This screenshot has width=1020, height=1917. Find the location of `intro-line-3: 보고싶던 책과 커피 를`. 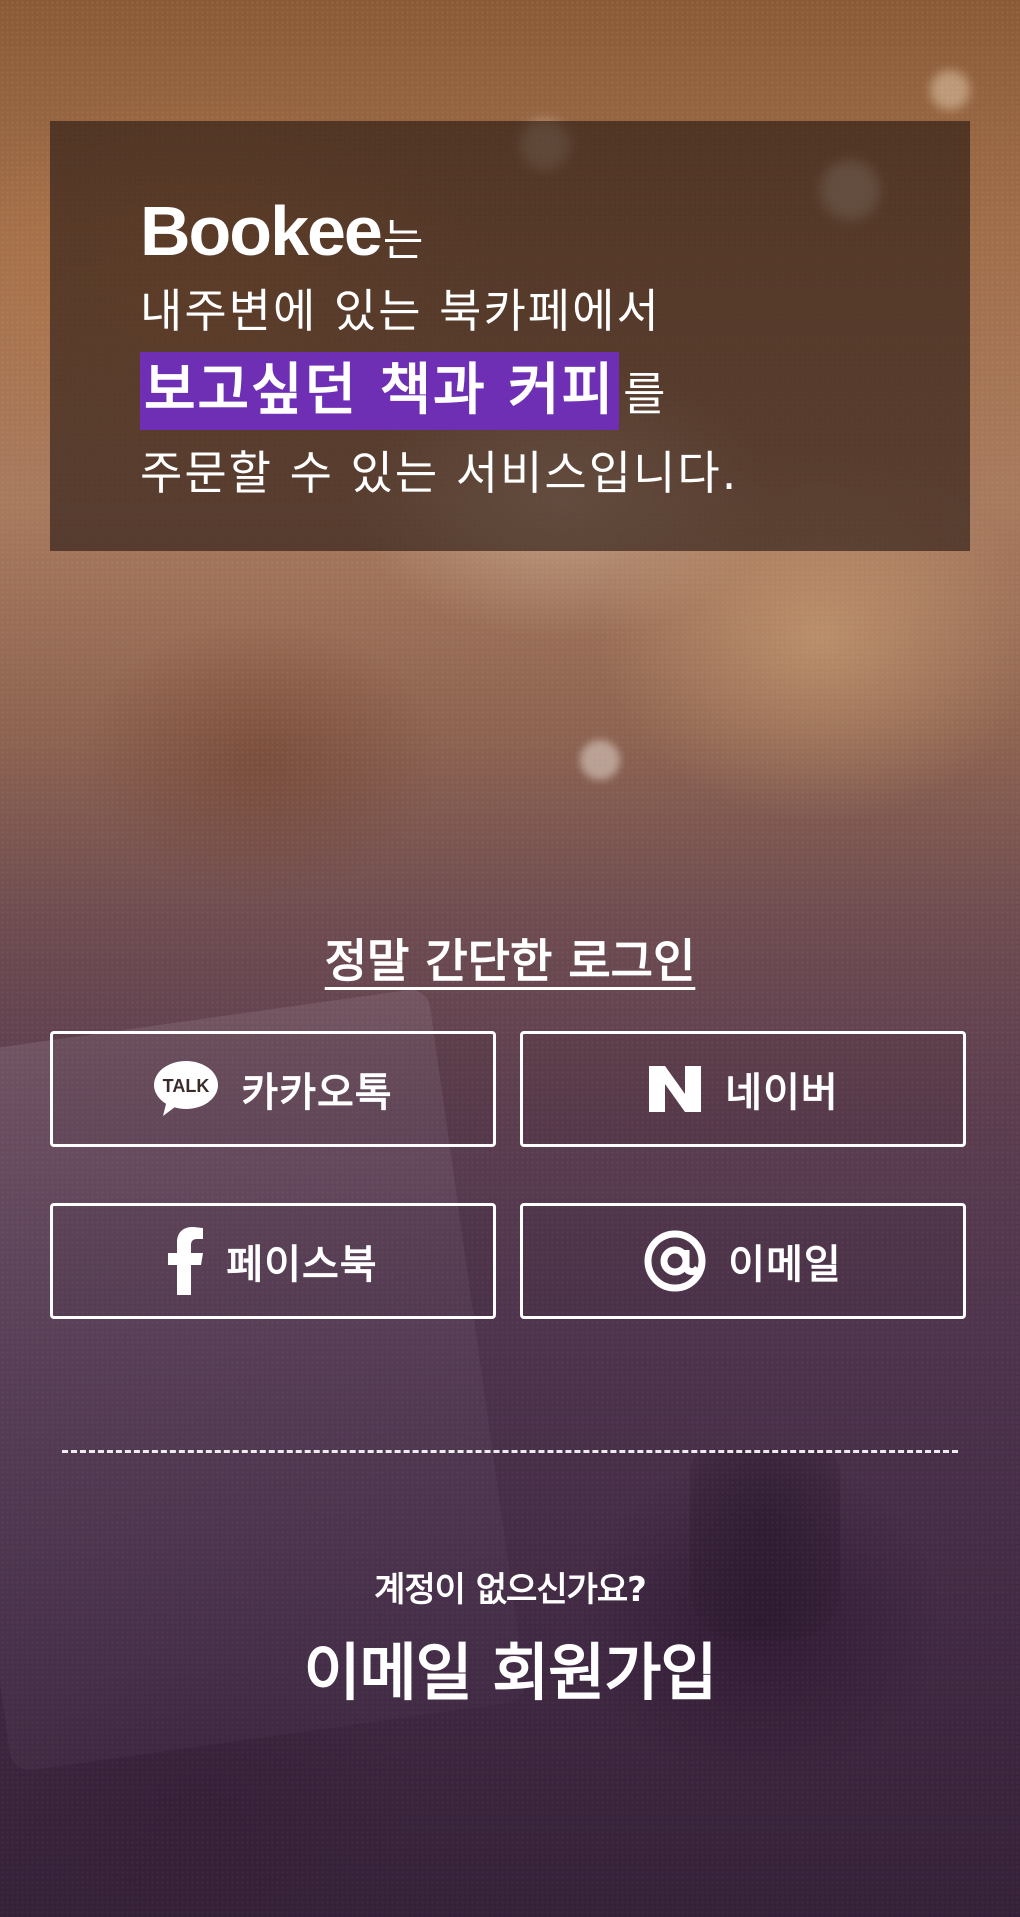

intro-line-3: 보고싶던 책과 커피 를 is located at coordinates (540, 391).